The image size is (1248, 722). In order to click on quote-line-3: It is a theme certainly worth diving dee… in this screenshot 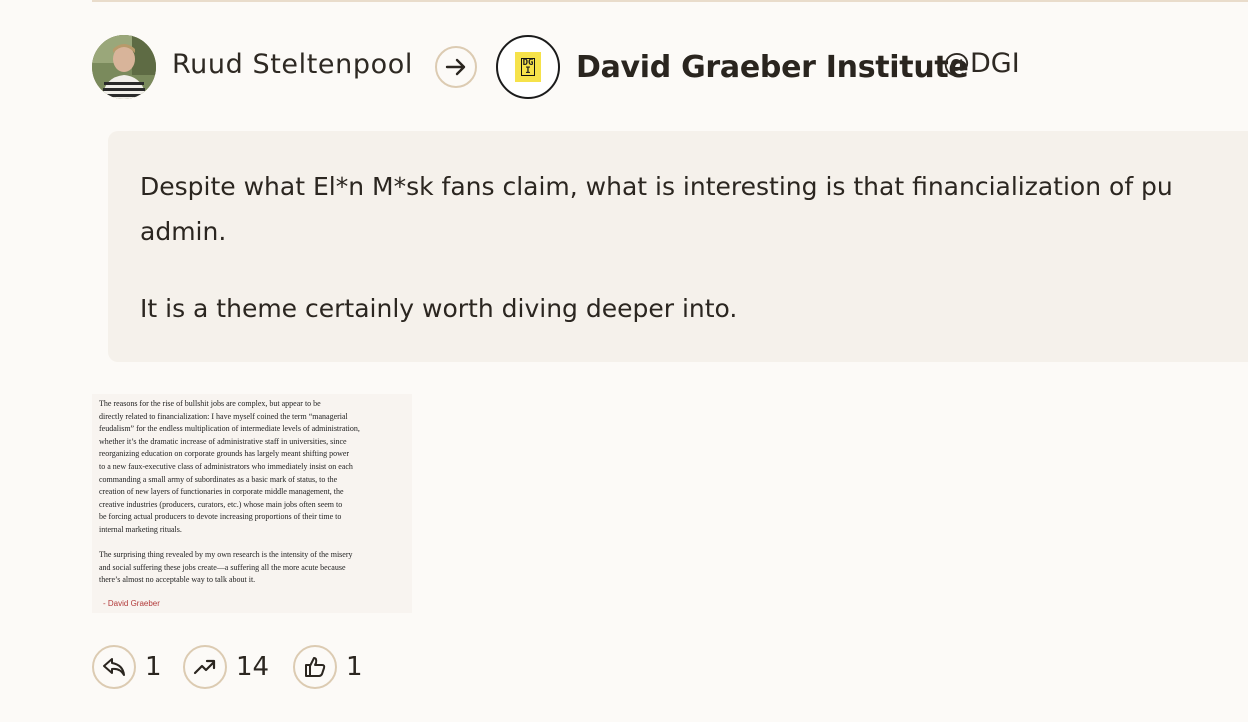, I will do `click(439, 308)`.